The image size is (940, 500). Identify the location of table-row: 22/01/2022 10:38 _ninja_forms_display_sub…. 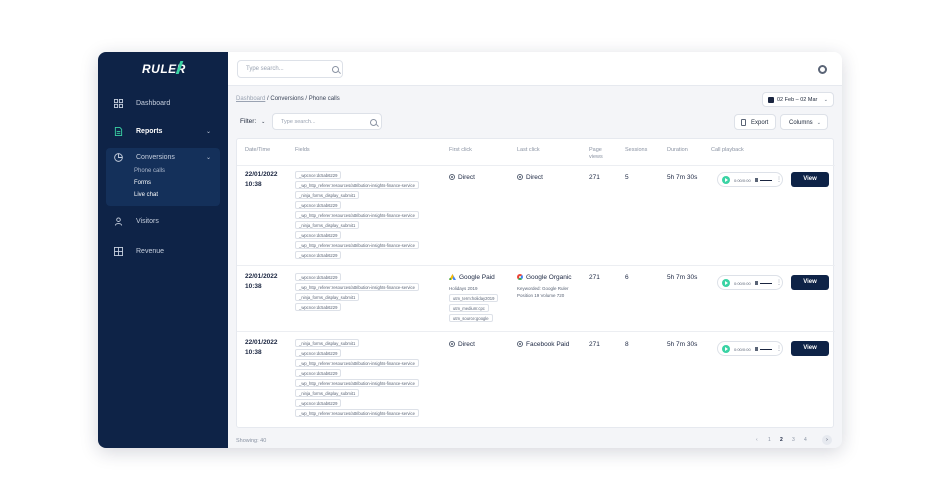
(536, 379).